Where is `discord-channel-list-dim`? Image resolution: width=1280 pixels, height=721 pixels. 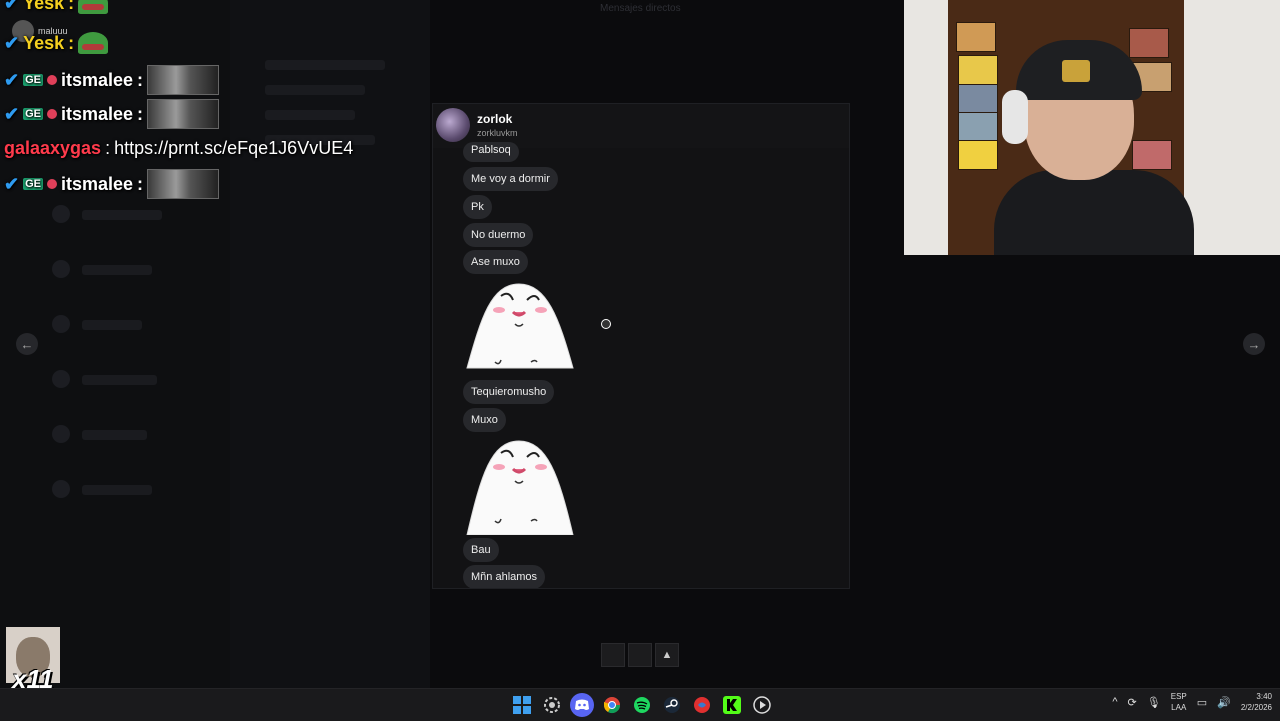 discord-channel-list-dim is located at coordinates (330, 344).